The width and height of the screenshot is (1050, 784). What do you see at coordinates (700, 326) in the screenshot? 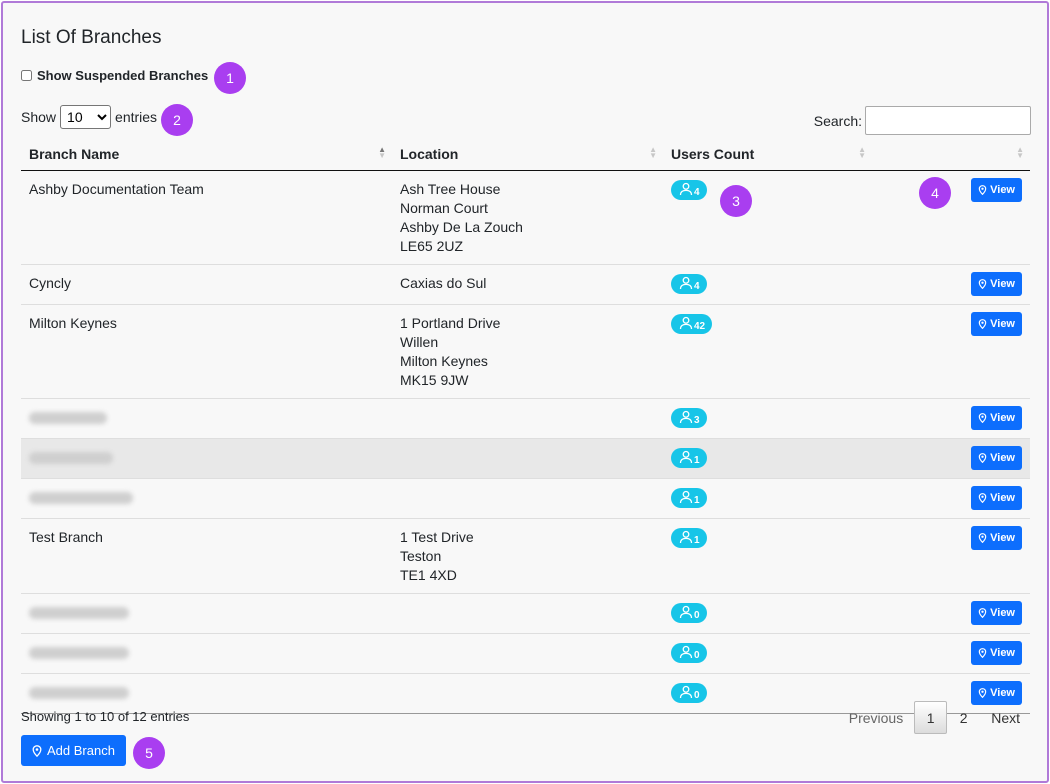
I see `users-count: 42` at bounding box center [700, 326].